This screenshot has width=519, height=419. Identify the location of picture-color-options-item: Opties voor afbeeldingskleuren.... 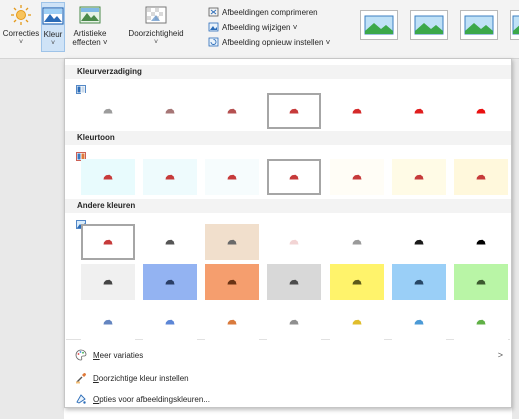
(142, 399).